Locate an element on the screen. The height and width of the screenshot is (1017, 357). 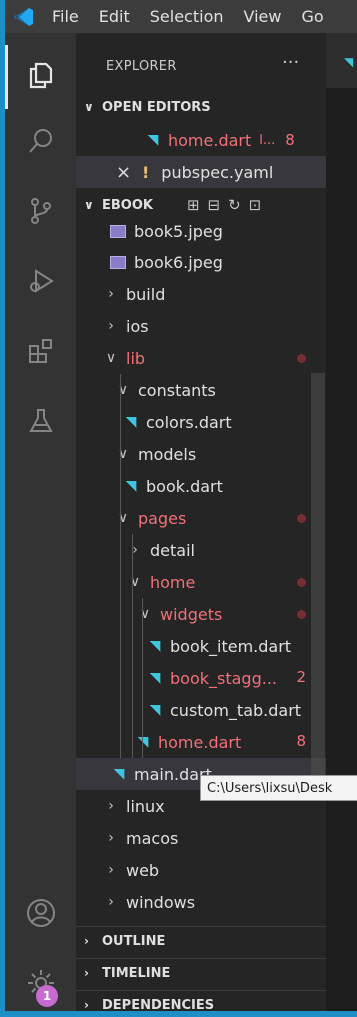
account-icon is located at coordinates (41, 913).